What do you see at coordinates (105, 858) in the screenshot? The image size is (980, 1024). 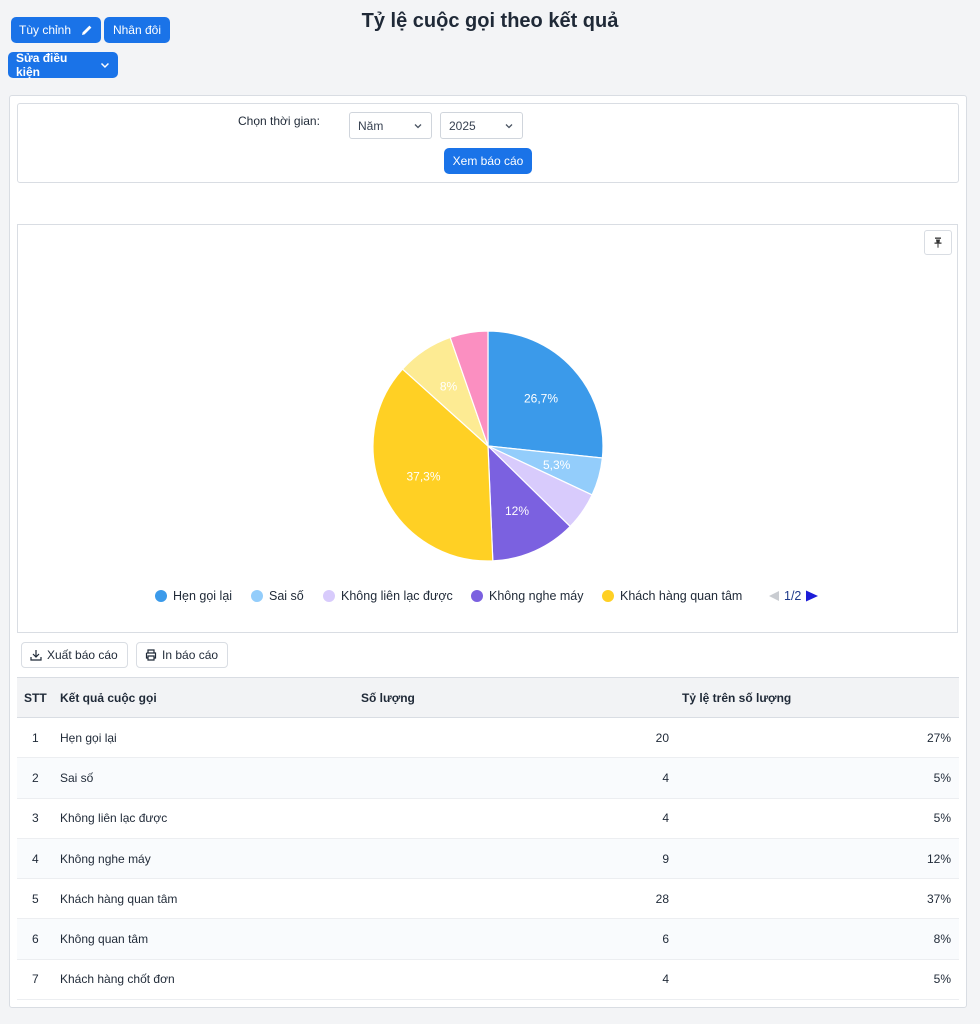 I see `cell-call-result: Không nghe máy` at bounding box center [105, 858].